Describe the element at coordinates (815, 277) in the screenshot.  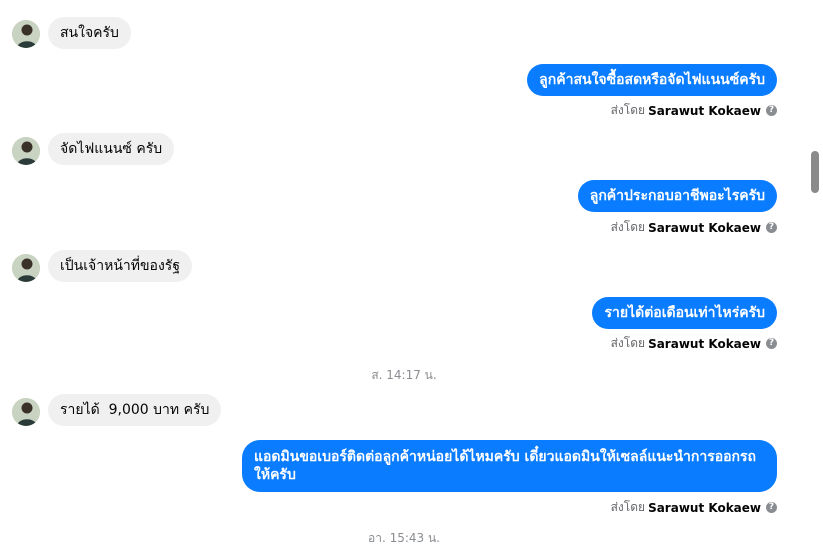
I see `scrollbar` at that location.